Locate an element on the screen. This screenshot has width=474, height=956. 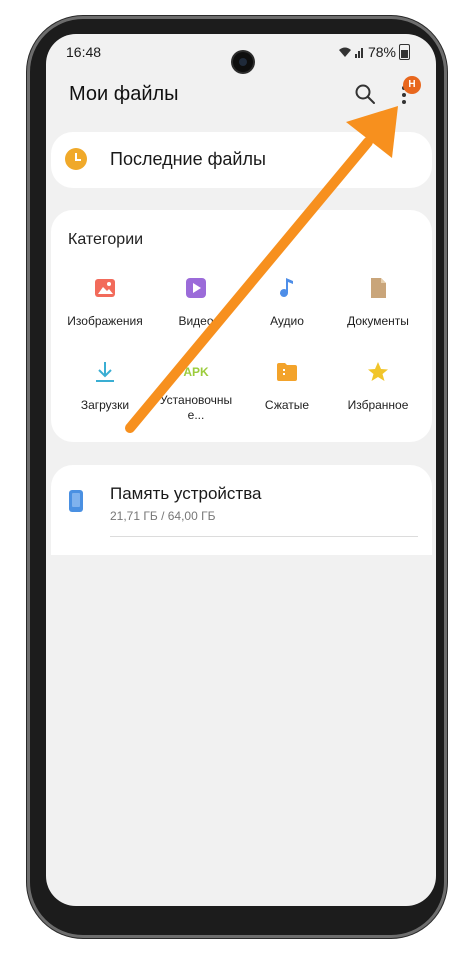
video-icon is located at coordinates (196, 288).